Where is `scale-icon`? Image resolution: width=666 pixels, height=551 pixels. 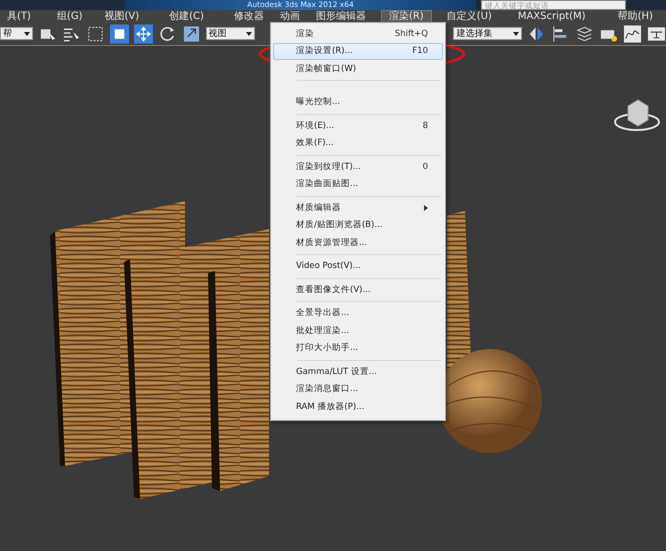
scale-icon is located at coordinates (191, 34).